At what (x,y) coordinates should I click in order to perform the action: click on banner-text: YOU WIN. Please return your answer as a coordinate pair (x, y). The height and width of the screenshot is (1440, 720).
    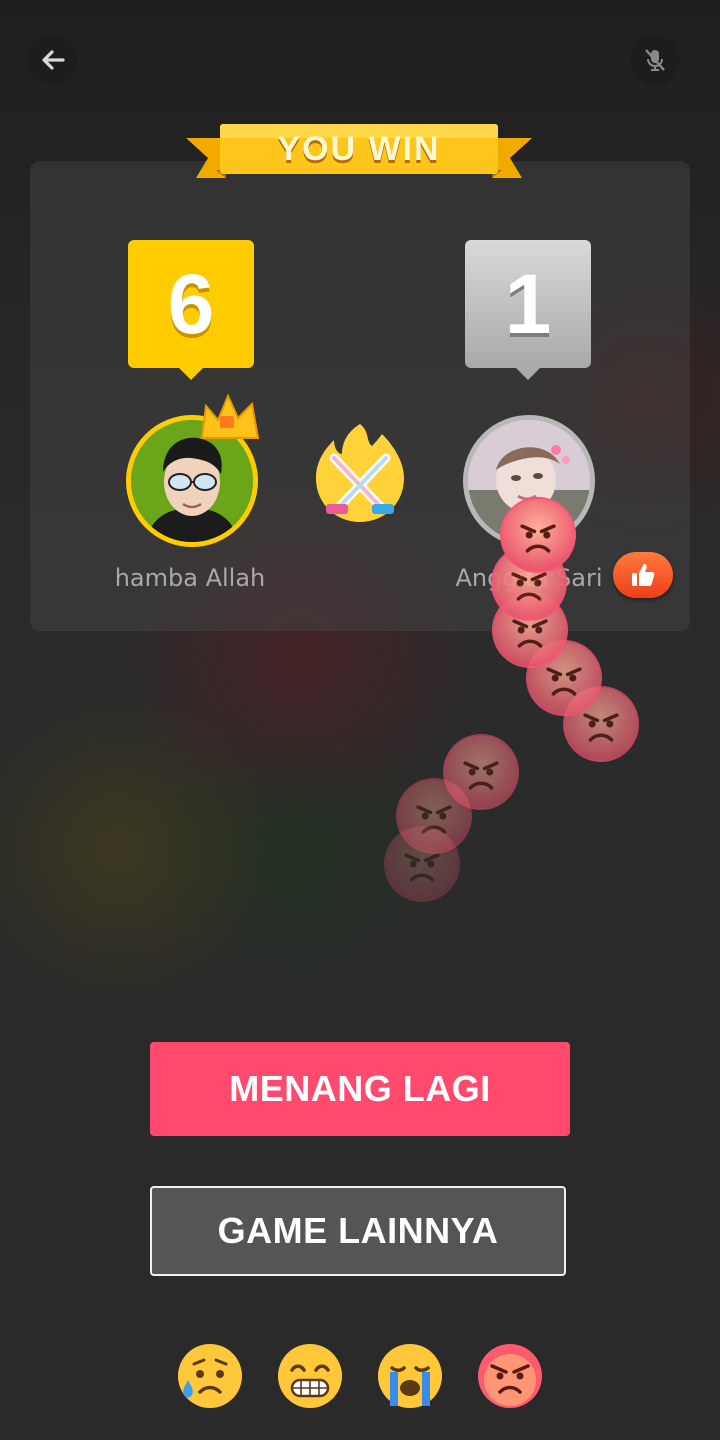
    Looking at the image, I should click on (359, 149).